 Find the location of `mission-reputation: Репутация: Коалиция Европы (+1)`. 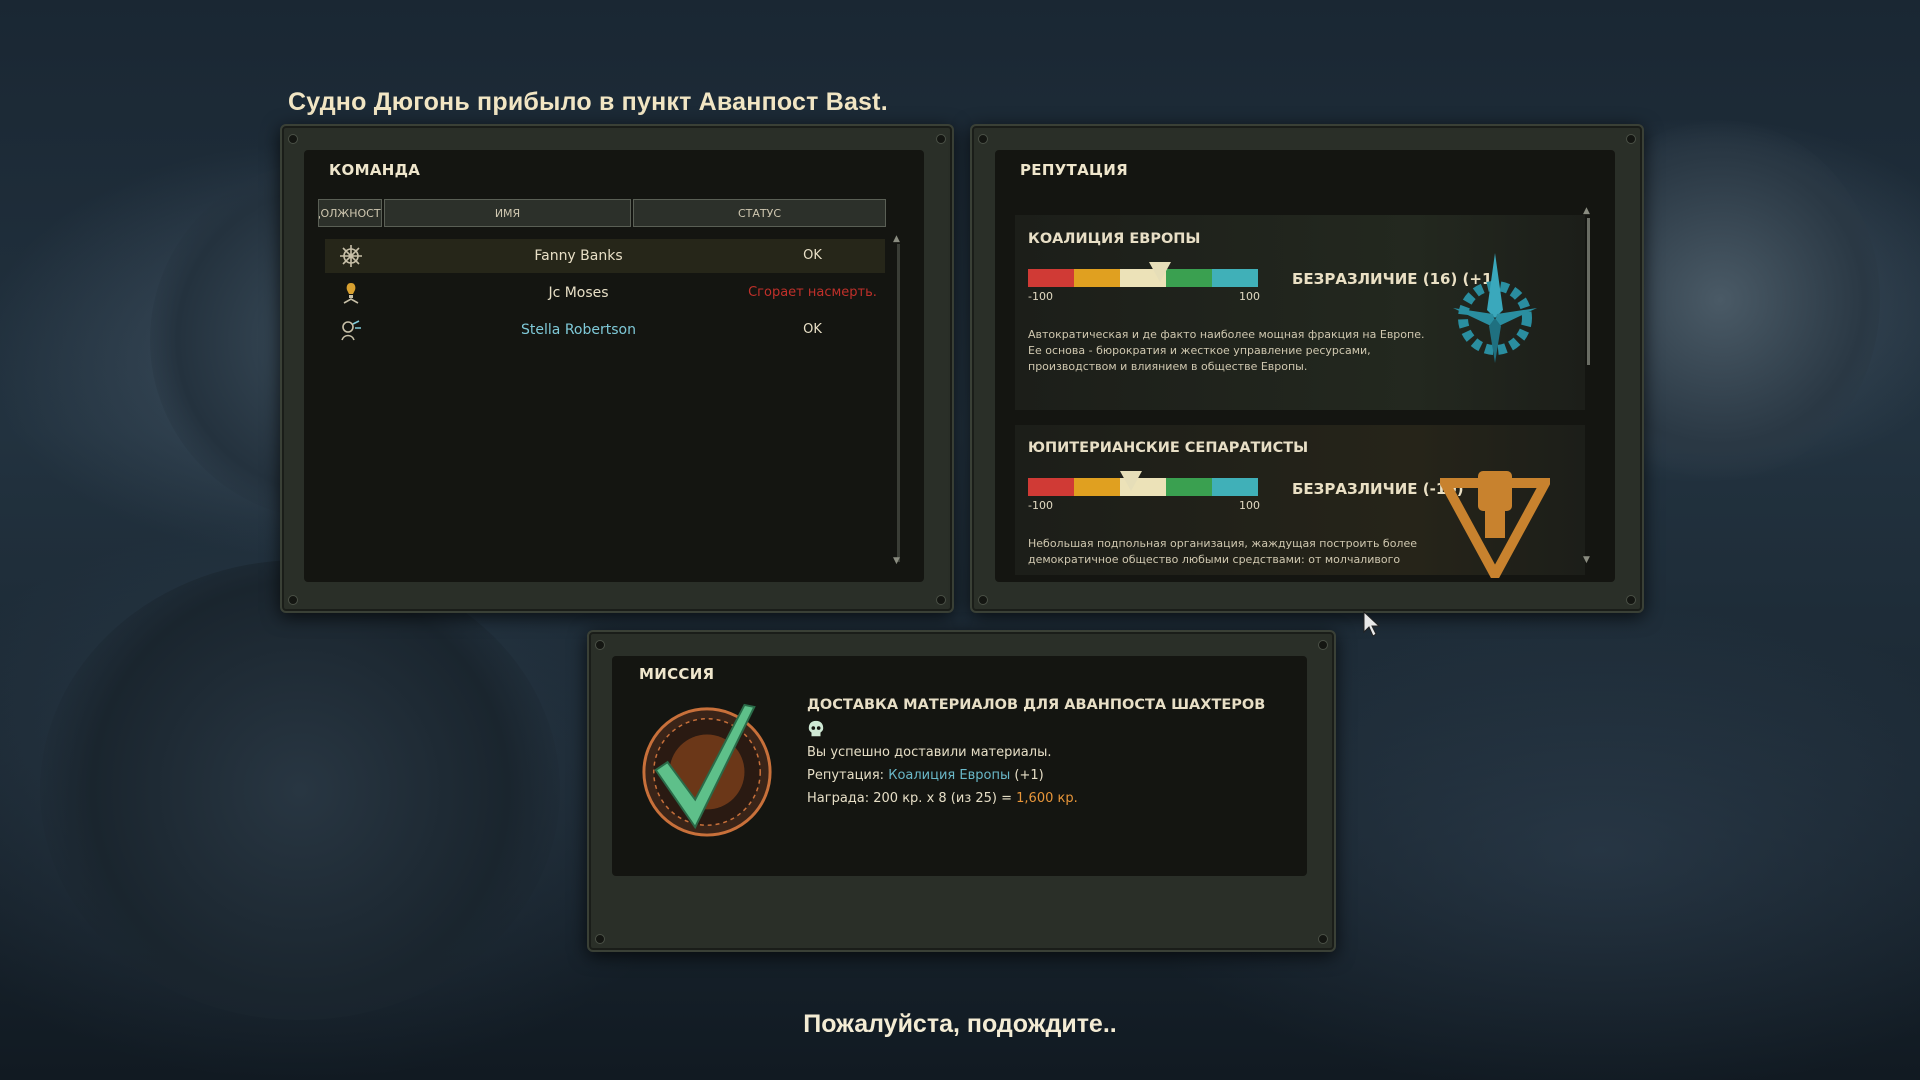

mission-reputation: Репутация: Коалиция Европы (+1) is located at coordinates (925, 775).